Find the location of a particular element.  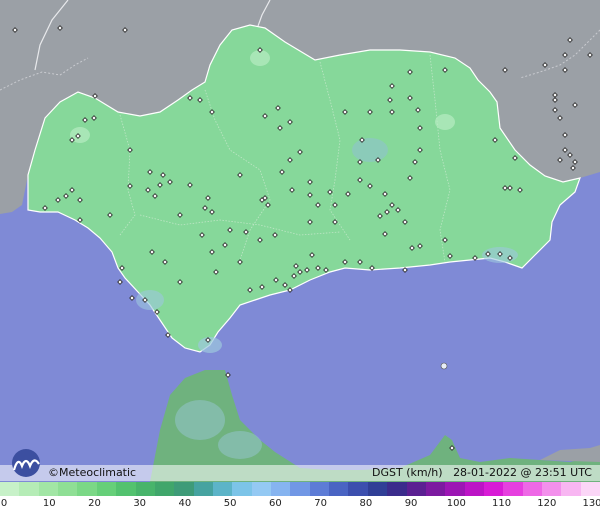

meteoclimatic-logo is located at coordinates (26, 463).